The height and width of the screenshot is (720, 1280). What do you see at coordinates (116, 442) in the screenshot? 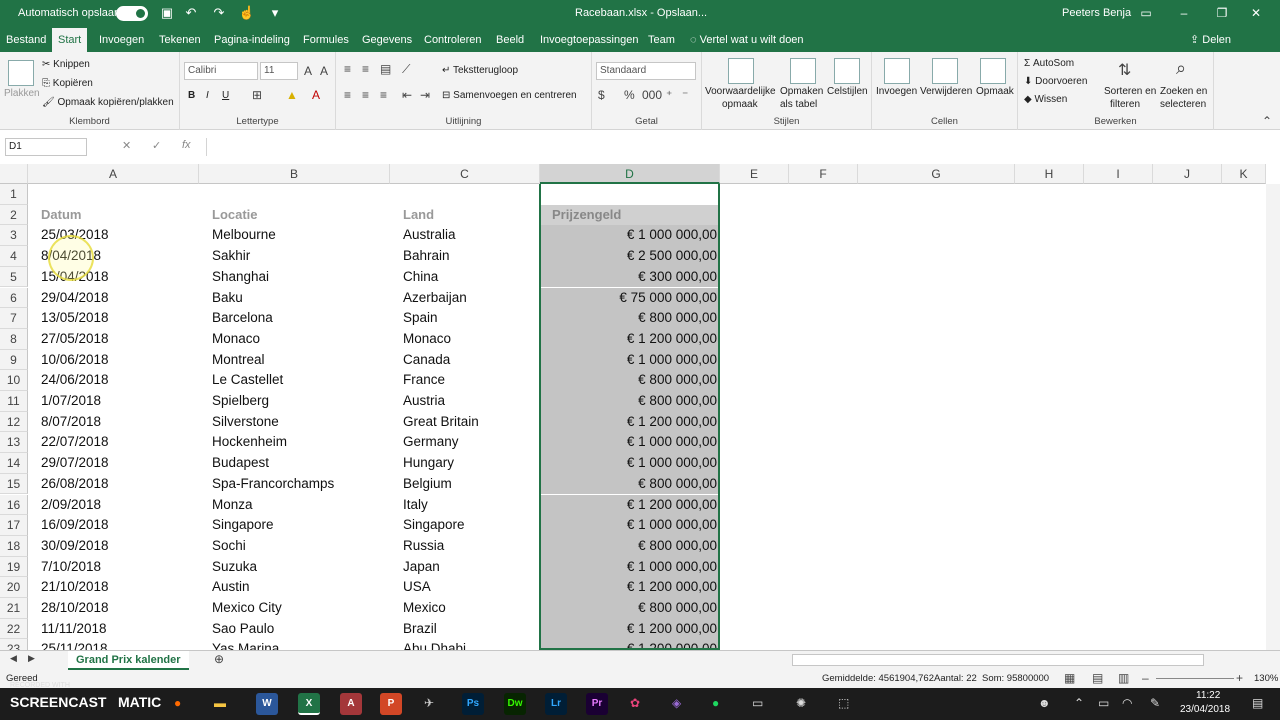
I see `cell-datum: 22/07/2018` at bounding box center [116, 442].